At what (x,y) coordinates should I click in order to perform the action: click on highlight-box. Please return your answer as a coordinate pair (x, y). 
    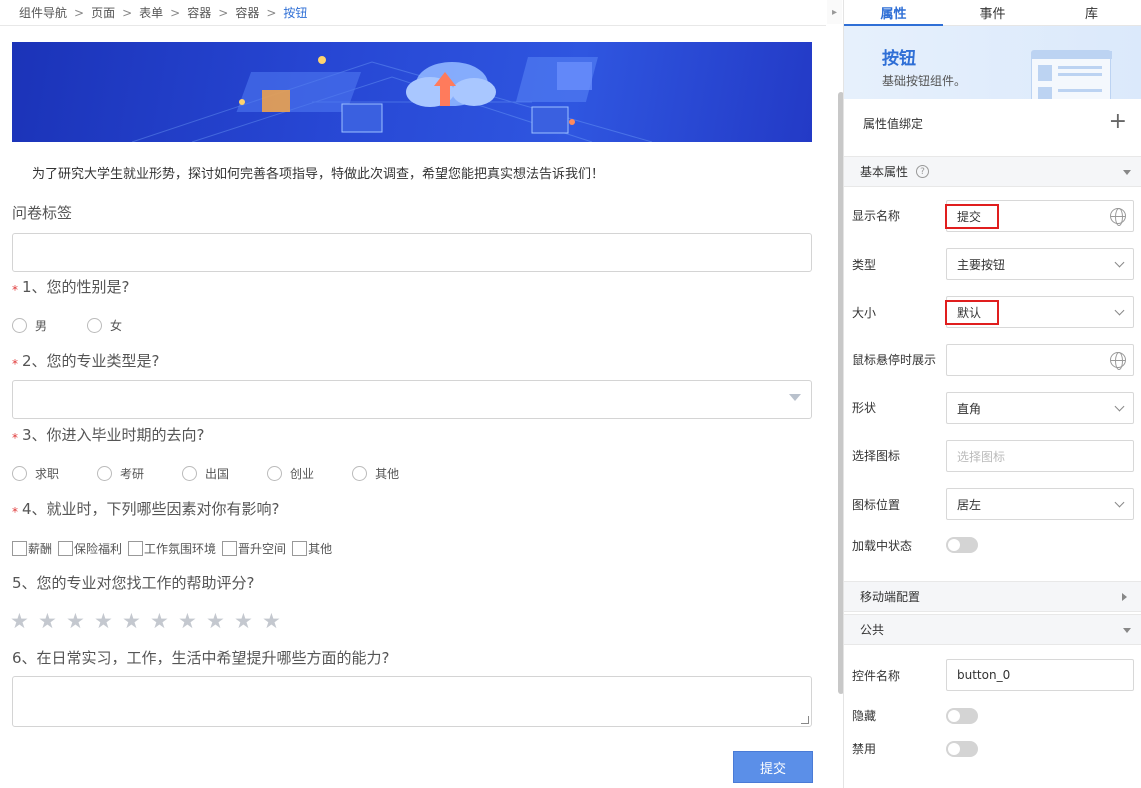
    Looking at the image, I should click on (972, 216).